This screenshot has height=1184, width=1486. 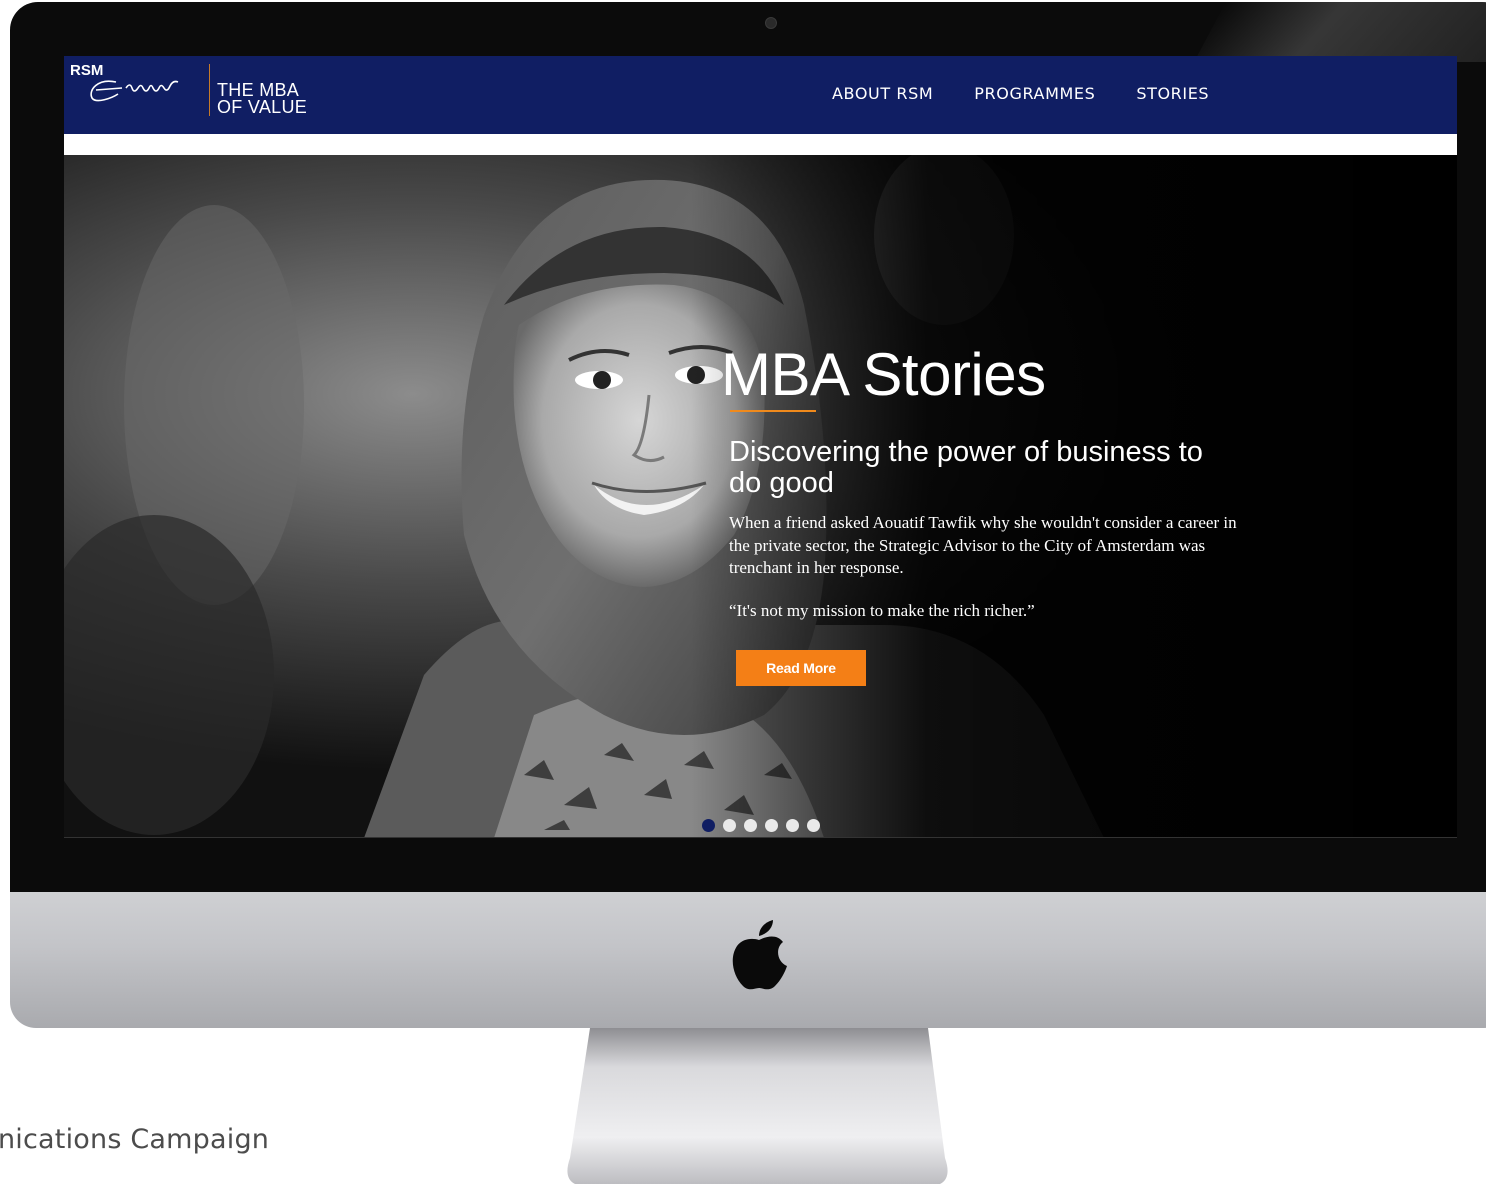 What do you see at coordinates (209, 90) in the screenshot?
I see `logo-divider` at bounding box center [209, 90].